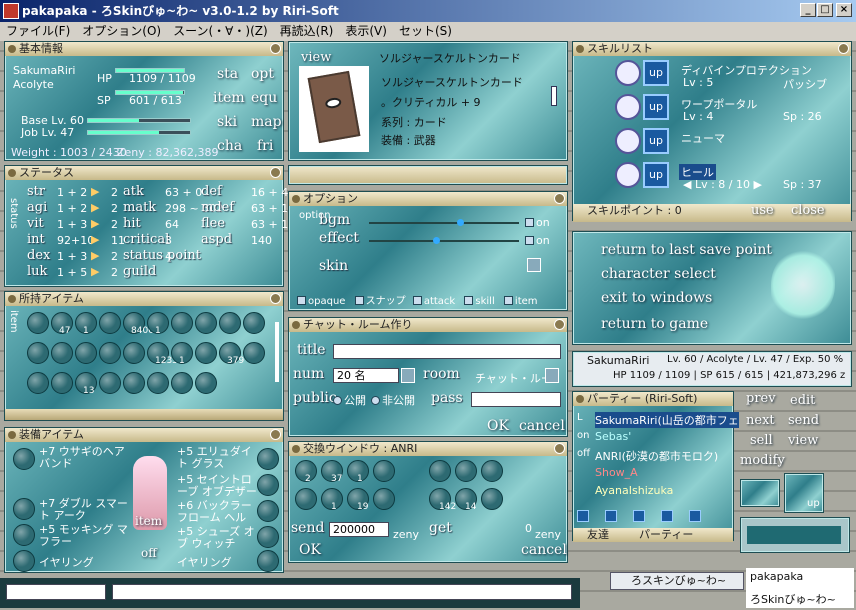 The image size is (856, 610). Describe the element at coordinates (380, 301) in the screenshot. I see `snap-checkbox: スナップ` at that location.